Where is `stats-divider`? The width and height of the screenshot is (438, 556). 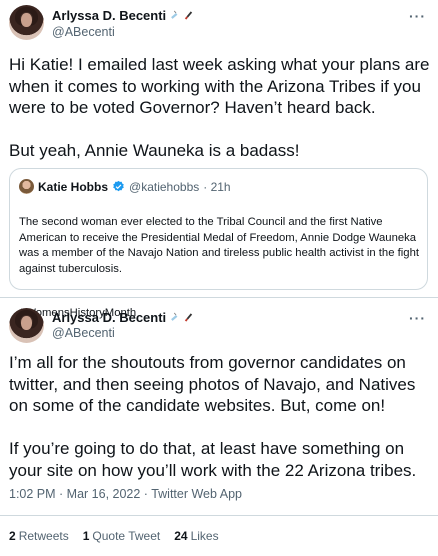 stats-divider is located at coordinates (219, 515).